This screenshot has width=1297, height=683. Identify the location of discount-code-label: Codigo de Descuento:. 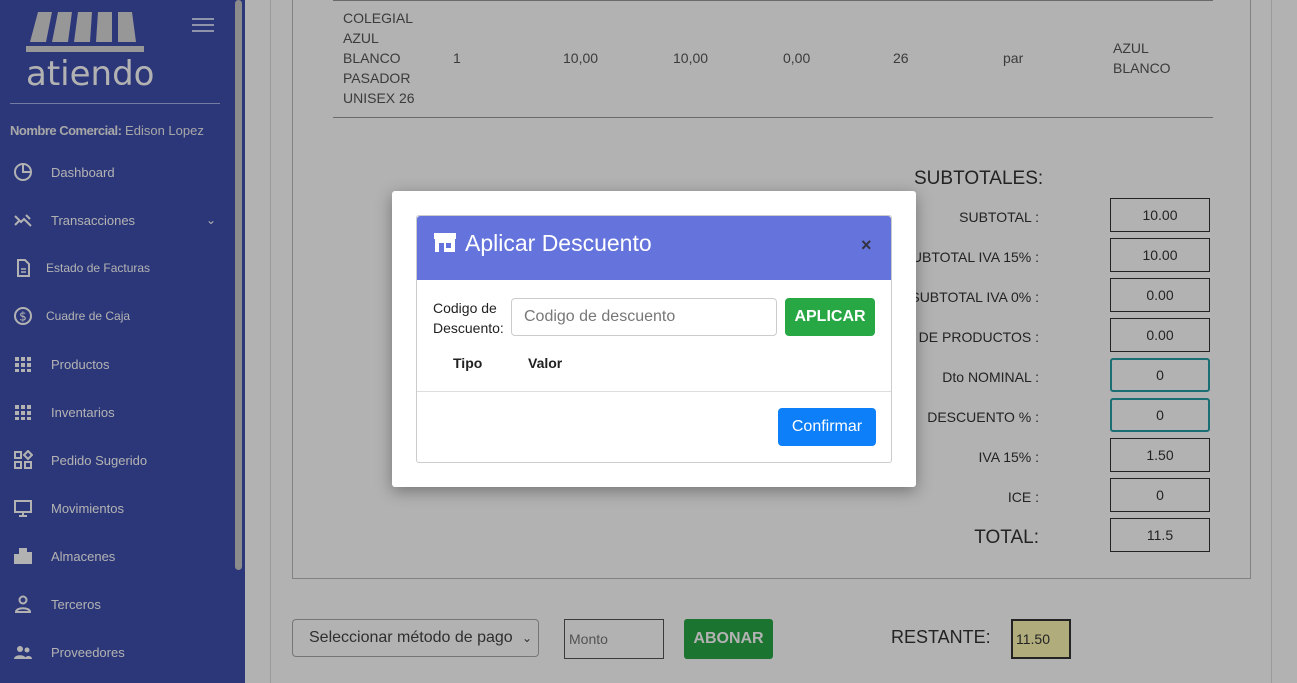
(468, 318).